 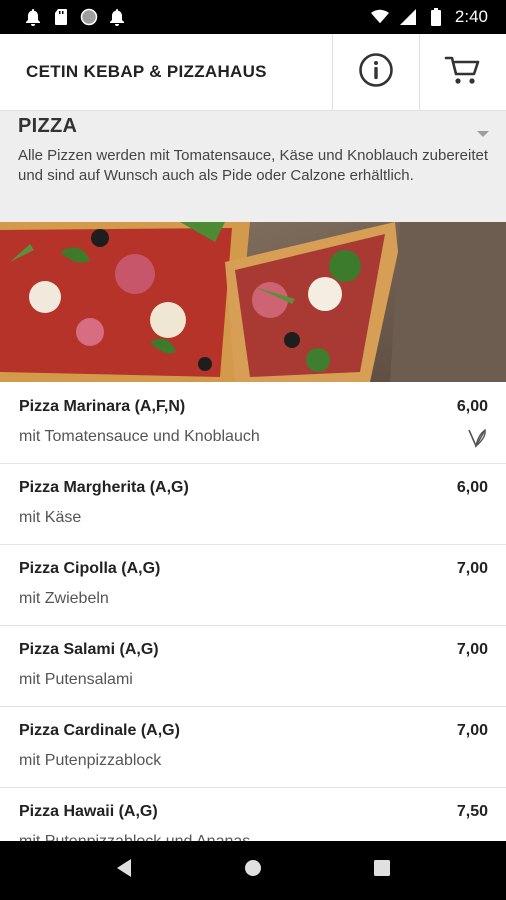 I want to click on item-name: Pizza Cardinale (A,G), so click(x=99, y=730).